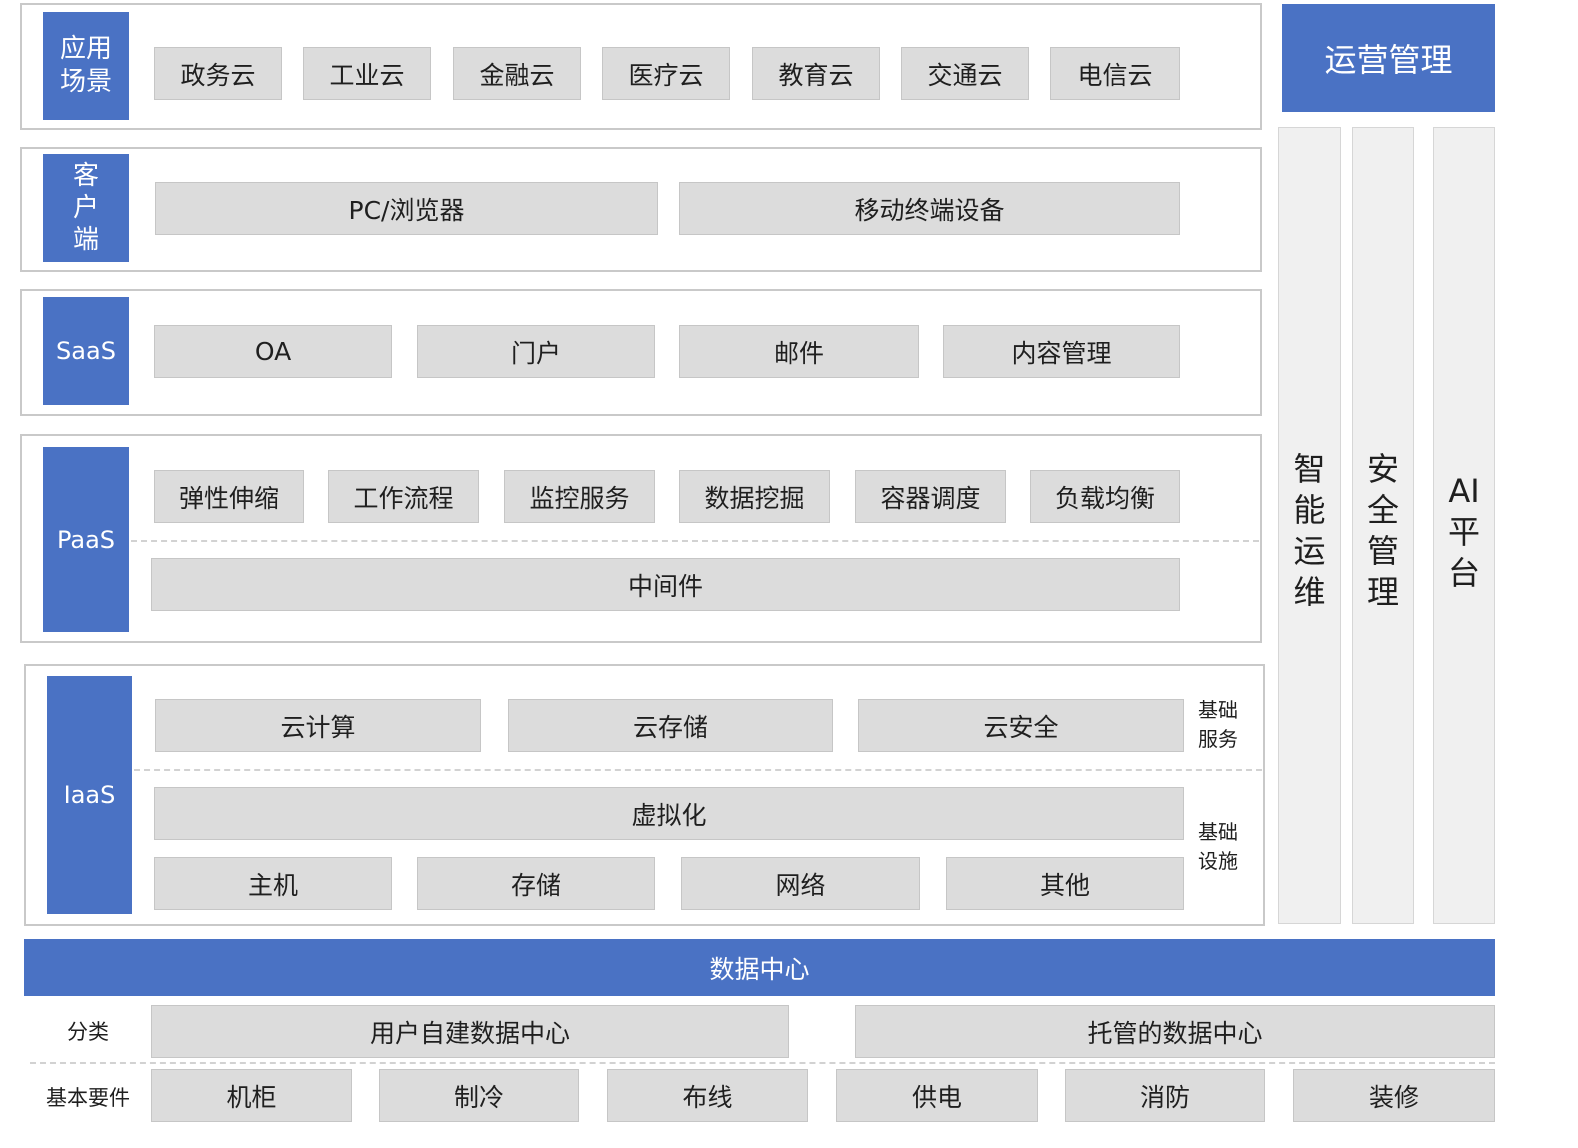 The image size is (1578, 1148). Describe the element at coordinates (273, 351) in the screenshot. I see `saas-item: OA` at that location.